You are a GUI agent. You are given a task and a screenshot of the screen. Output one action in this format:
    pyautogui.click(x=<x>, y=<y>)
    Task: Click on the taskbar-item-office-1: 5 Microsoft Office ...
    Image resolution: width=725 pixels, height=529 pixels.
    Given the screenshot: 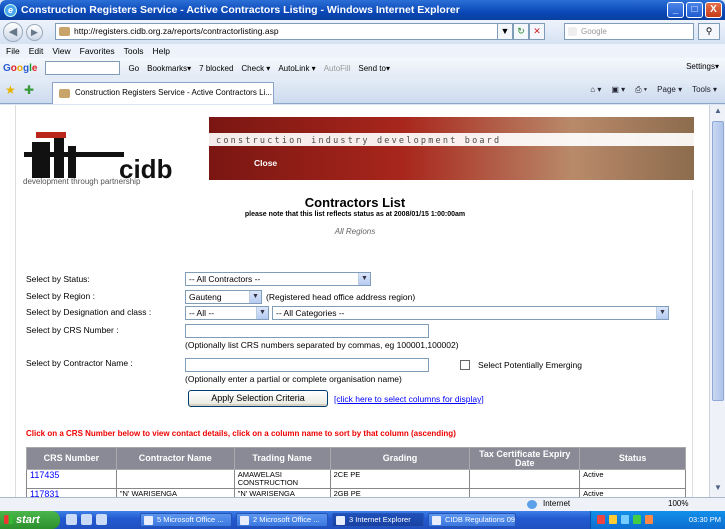 What is the action you would take?
    pyautogui.click(x=186, y=520)
    